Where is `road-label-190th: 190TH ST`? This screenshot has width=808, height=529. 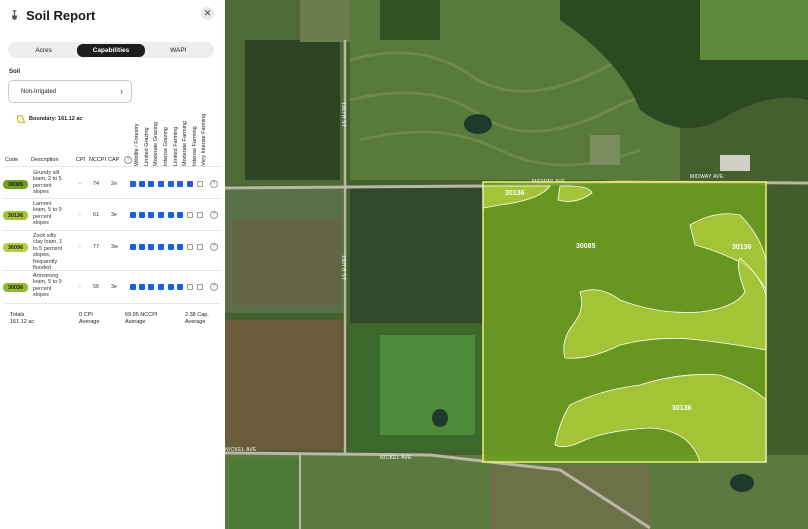
road-label-190th: 190TH ST is located at coordinates (343, 114).